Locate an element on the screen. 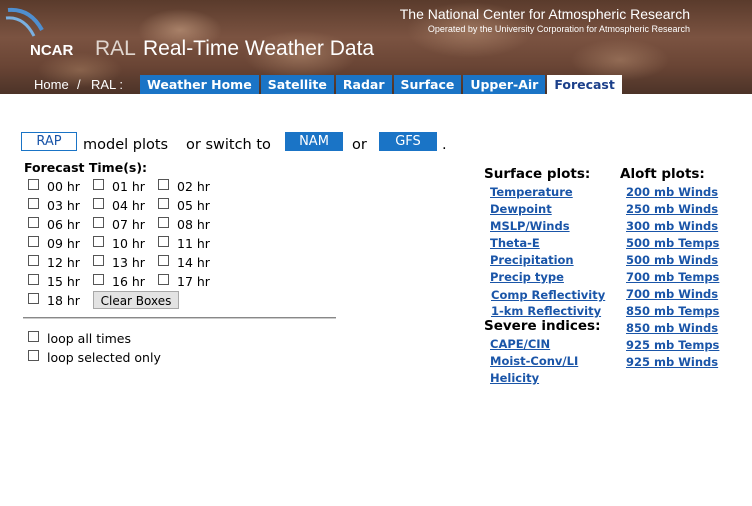  label-12hr: 12 hr is located at coordinates (63, 262).